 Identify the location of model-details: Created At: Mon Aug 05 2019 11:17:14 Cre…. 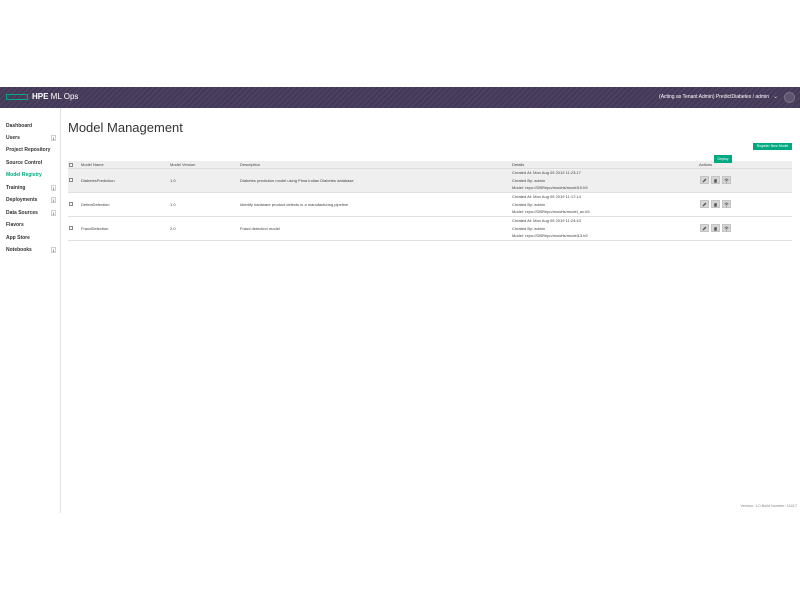
(551, 204).